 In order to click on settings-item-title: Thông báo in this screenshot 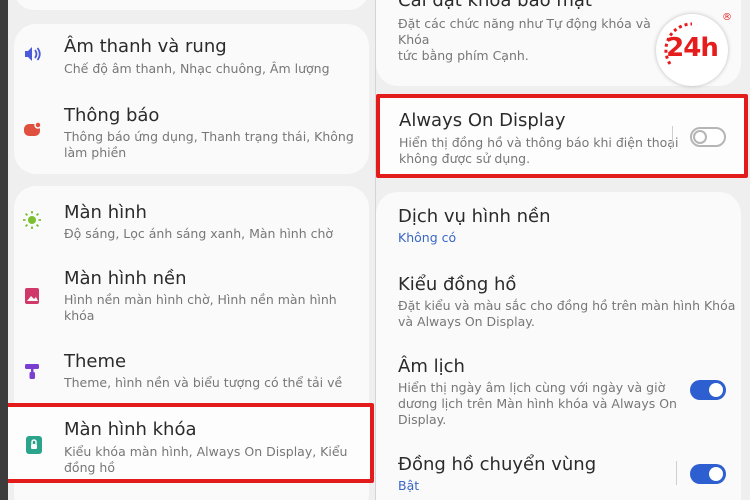, I will do `click(112, 115)`.